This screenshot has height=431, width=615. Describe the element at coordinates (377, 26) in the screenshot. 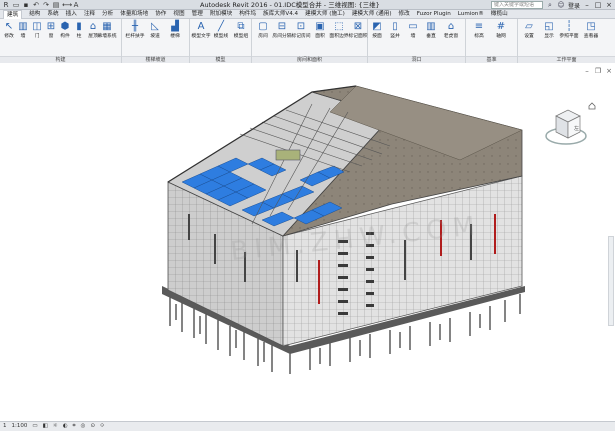

I see `by-face-icon: ◩` at that location.